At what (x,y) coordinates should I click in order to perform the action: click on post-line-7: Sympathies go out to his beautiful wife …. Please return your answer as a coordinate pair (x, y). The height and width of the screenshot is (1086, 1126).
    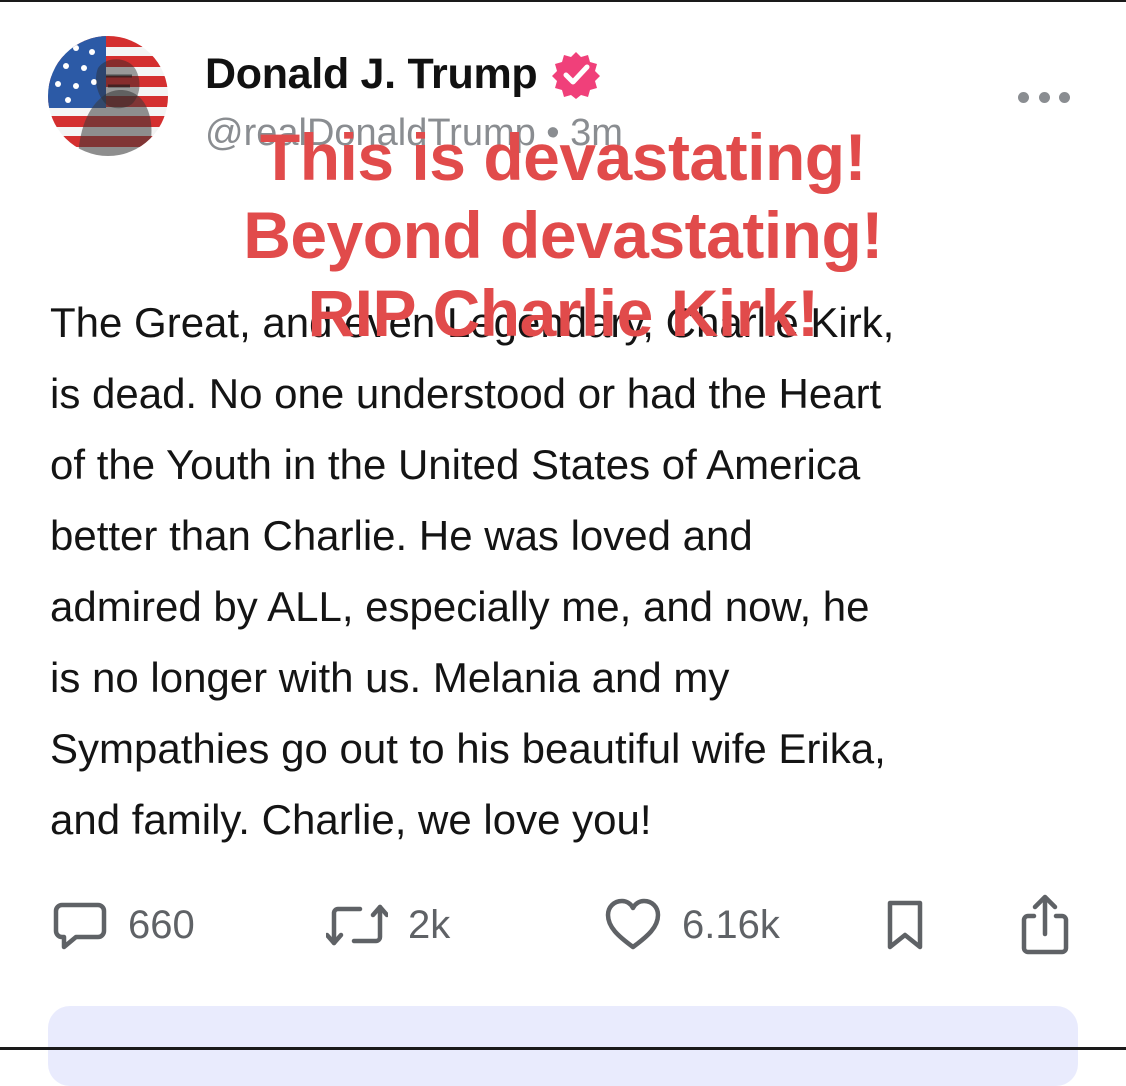
    Looking at the image, I should click on (468, 748).